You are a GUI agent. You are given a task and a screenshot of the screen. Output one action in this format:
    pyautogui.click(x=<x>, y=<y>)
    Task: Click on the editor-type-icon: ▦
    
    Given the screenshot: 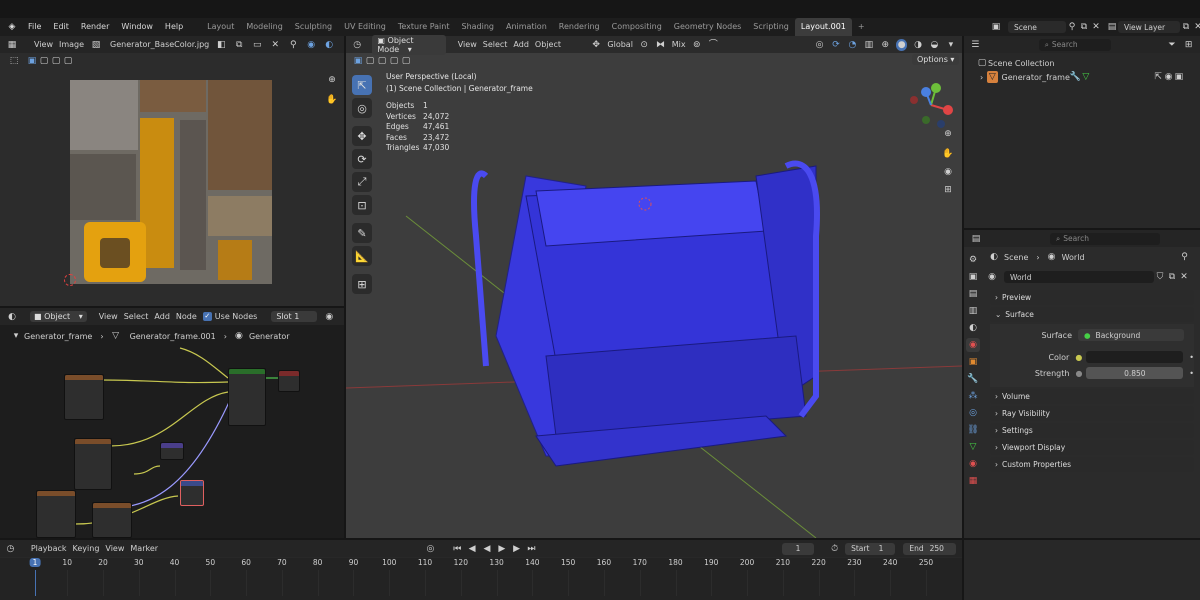 What is the action you would take?
    pyautogui.click(x=12, y=45)
    